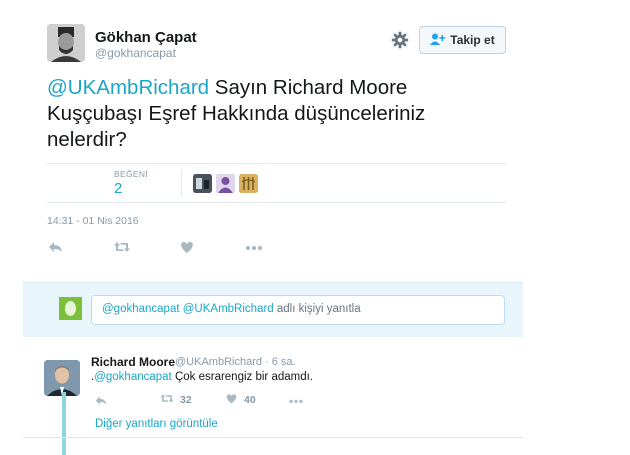 The height and width of the screenshot is (455, 630). Describe the element at coordinates (64, 423) in the screenshot. I see `thread-line` at that location.